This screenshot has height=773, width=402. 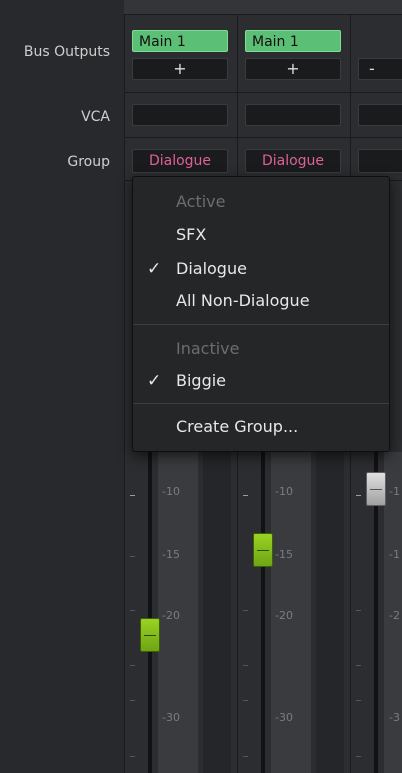 What do you see at coordinates (180, 41) in the screenshot?
I see `bus-output-button-1: Main 1` at bounding box center [180, 41].